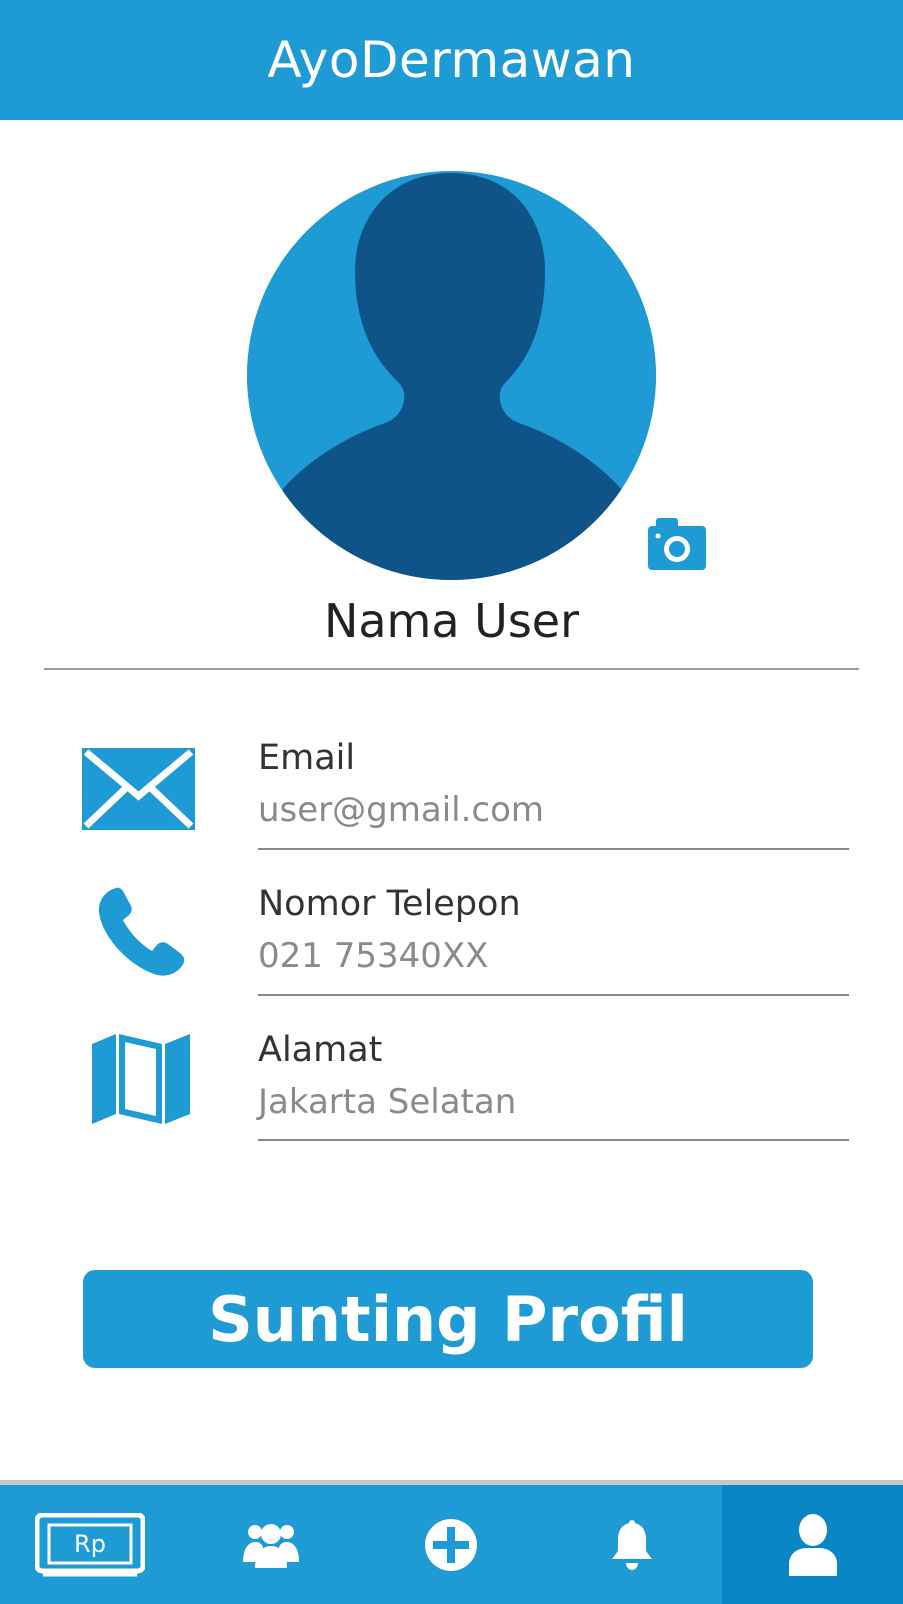  I want to click on nav-profile, so click(812, 1544).